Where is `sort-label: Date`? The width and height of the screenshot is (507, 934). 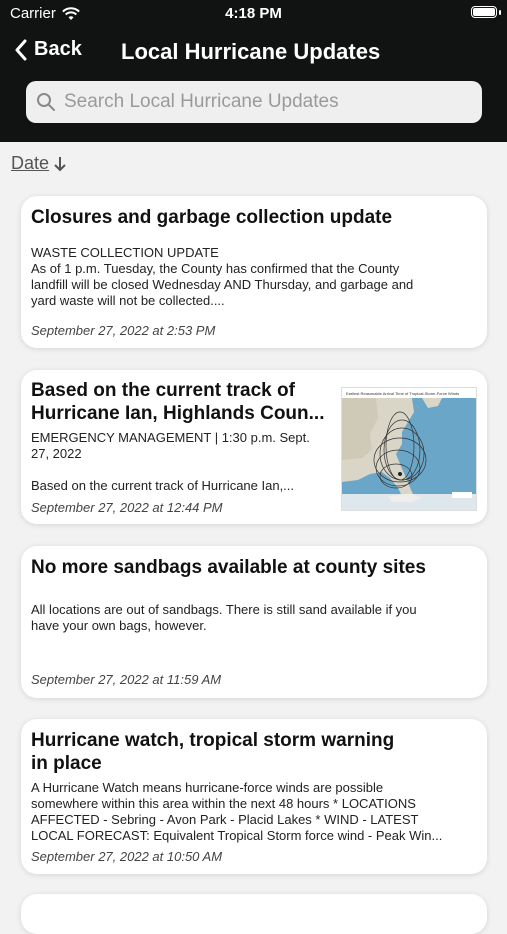 sort-label: Date is located at coordinates (30, 163).